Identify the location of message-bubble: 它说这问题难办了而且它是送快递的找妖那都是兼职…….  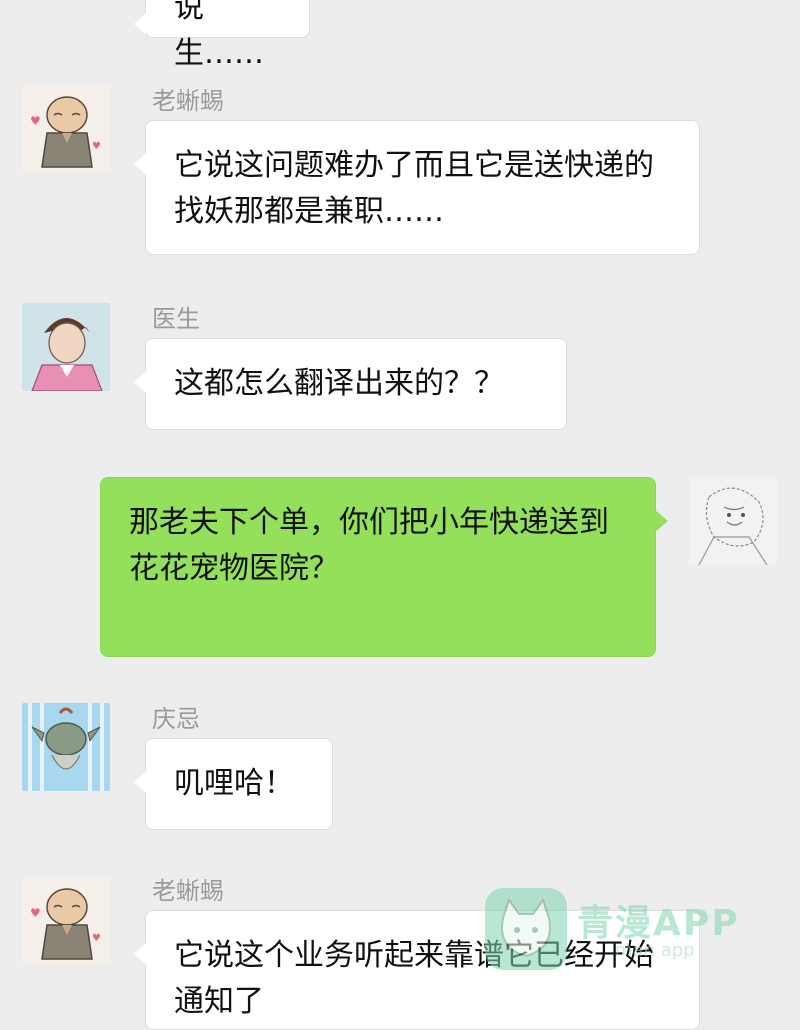
(417, 187).